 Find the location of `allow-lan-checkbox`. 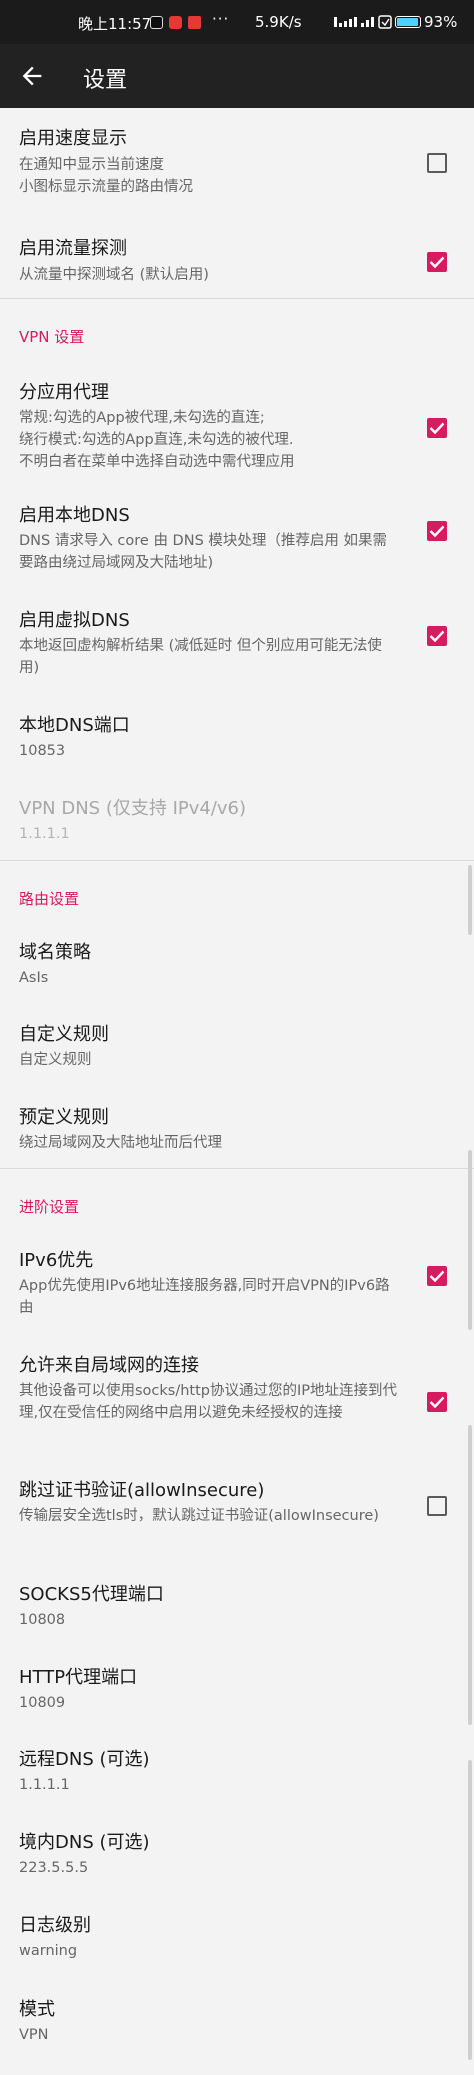

allow-lan-checkbox is located at coordinates (437, 1402).